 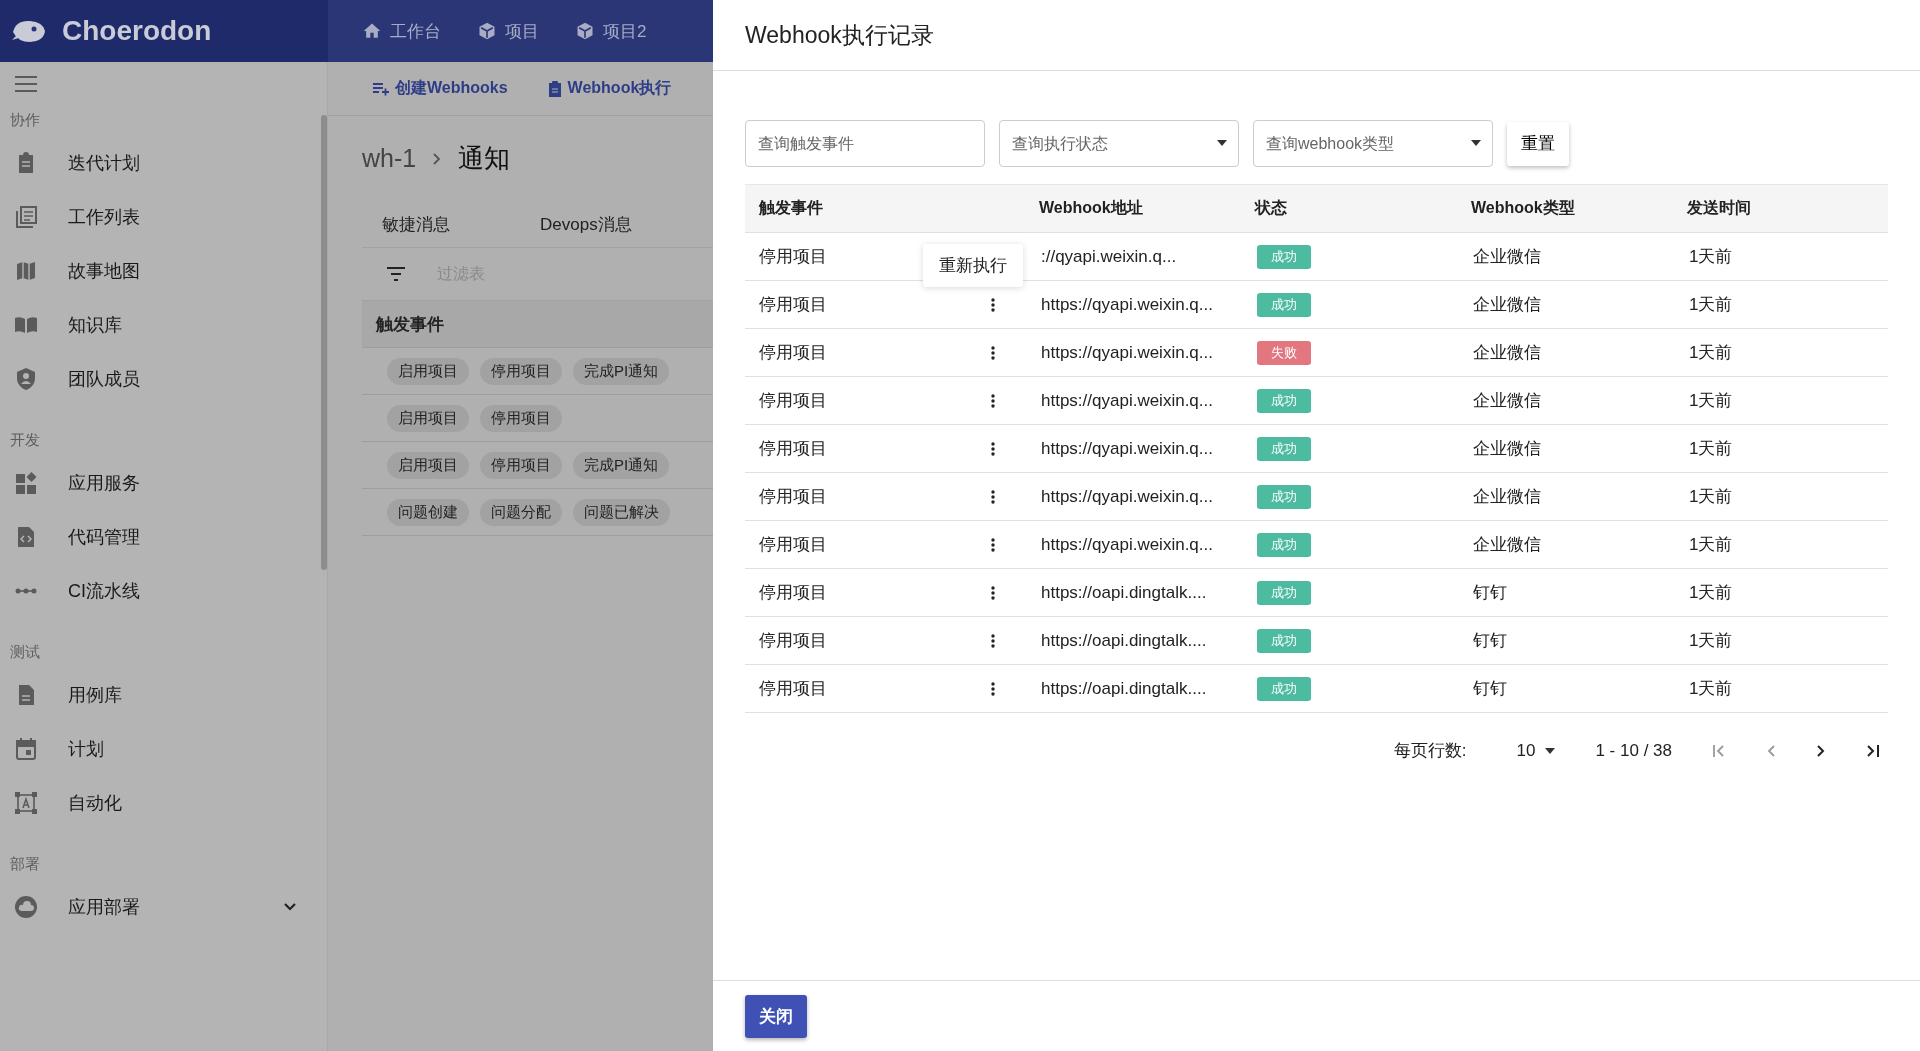 What do you see at coordinates (1490, 641) in the screenshot?
I see `table-cell-text: 钉钉` at bounding box center [1490, 641].